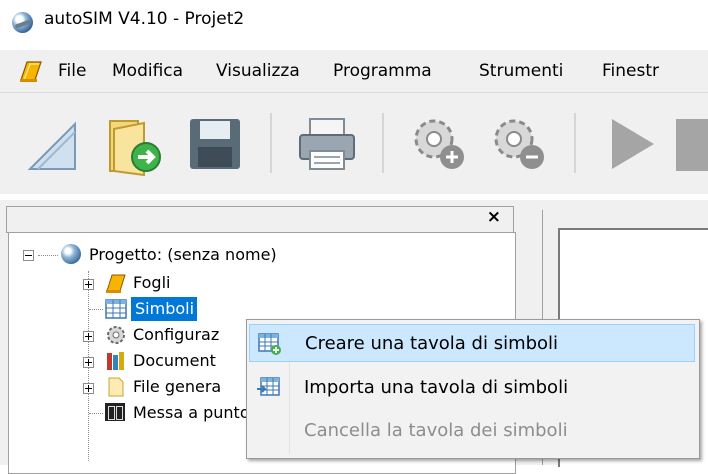 This screenshot has height=474, width=708. I want to click on menu-item-create-symbol-table: Creare una tavola di simboli, so click(472, 343).